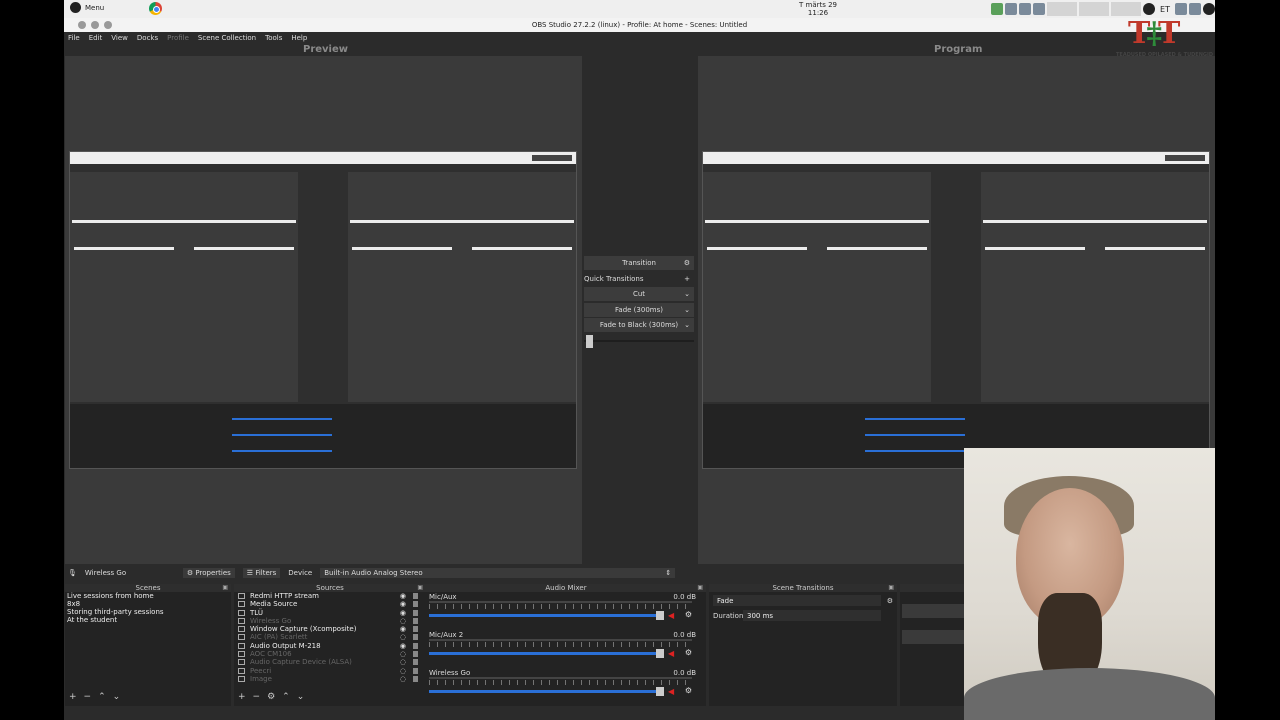 The image size is (1280, 720). I want to click on keyboard-layout: ET, so click(1165, 9).